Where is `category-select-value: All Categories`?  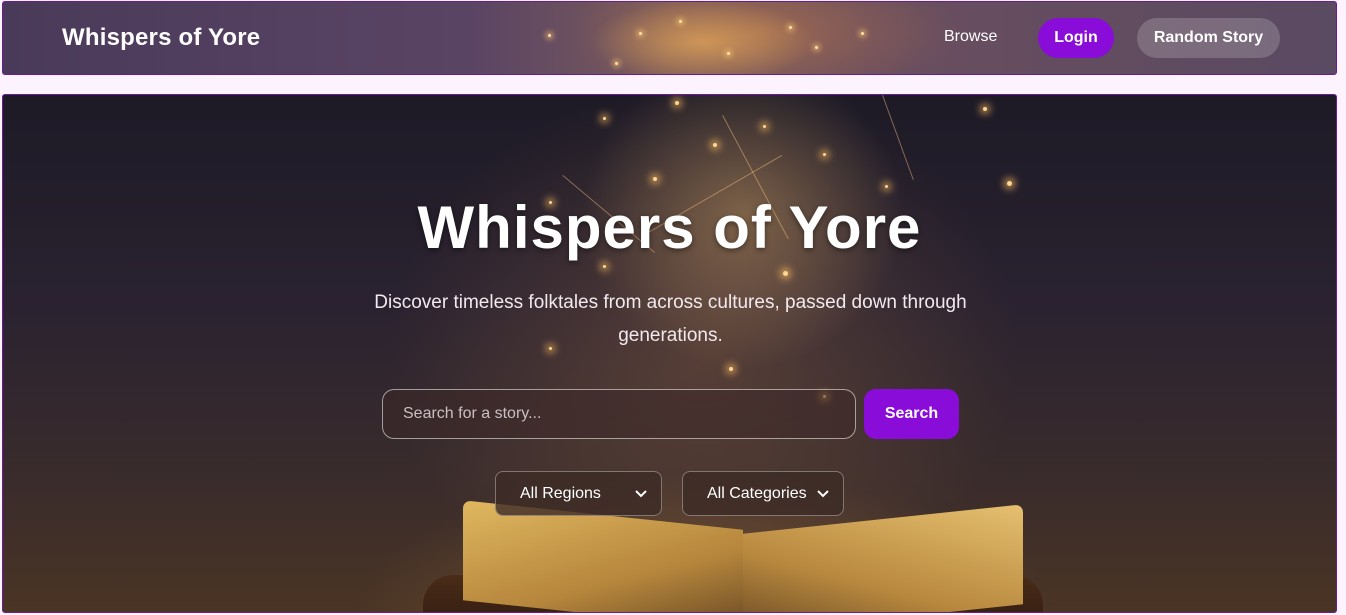 category-select-value: All Categories is located at coordinates (757, 493).